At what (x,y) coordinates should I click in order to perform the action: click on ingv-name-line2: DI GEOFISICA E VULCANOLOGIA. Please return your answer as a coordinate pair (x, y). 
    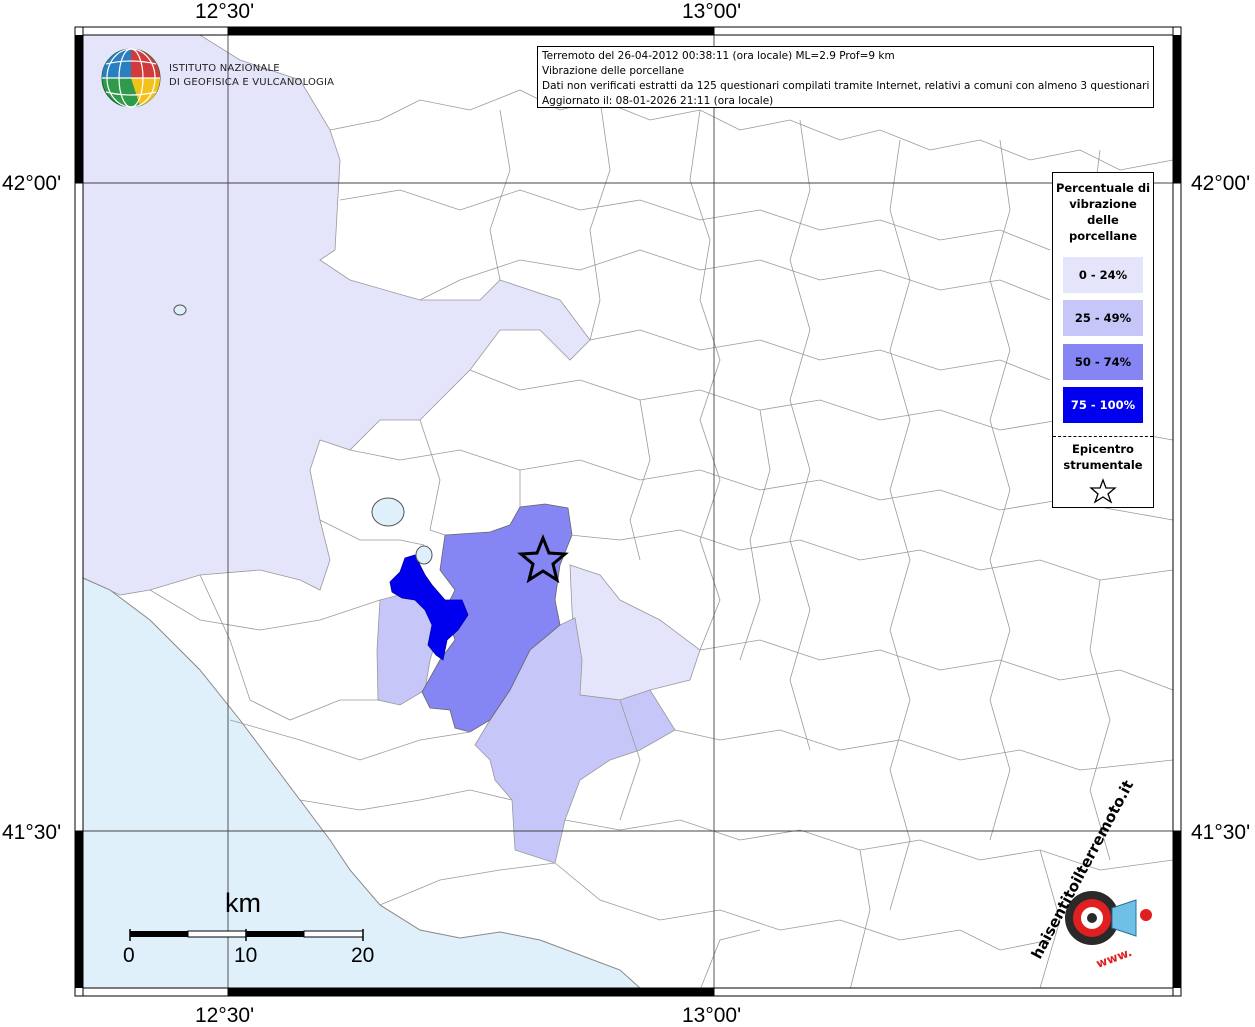
    Looking at the image, I should click on (252, 82).